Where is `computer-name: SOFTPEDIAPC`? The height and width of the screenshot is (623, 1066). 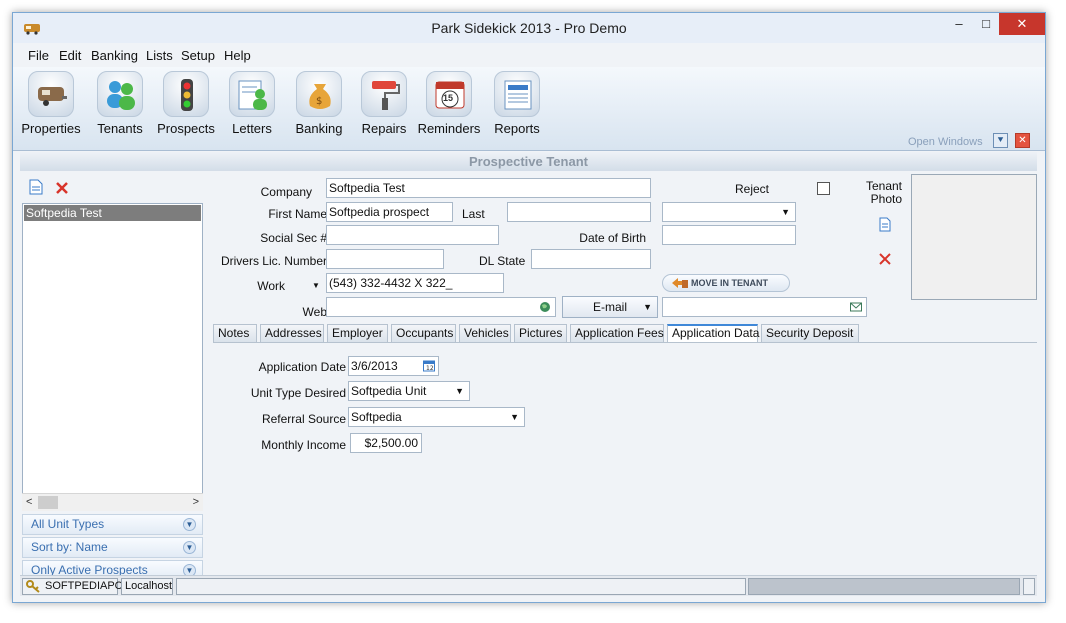
computer-name: SOFTPEDIAPC is located at coordinates (84, 586).